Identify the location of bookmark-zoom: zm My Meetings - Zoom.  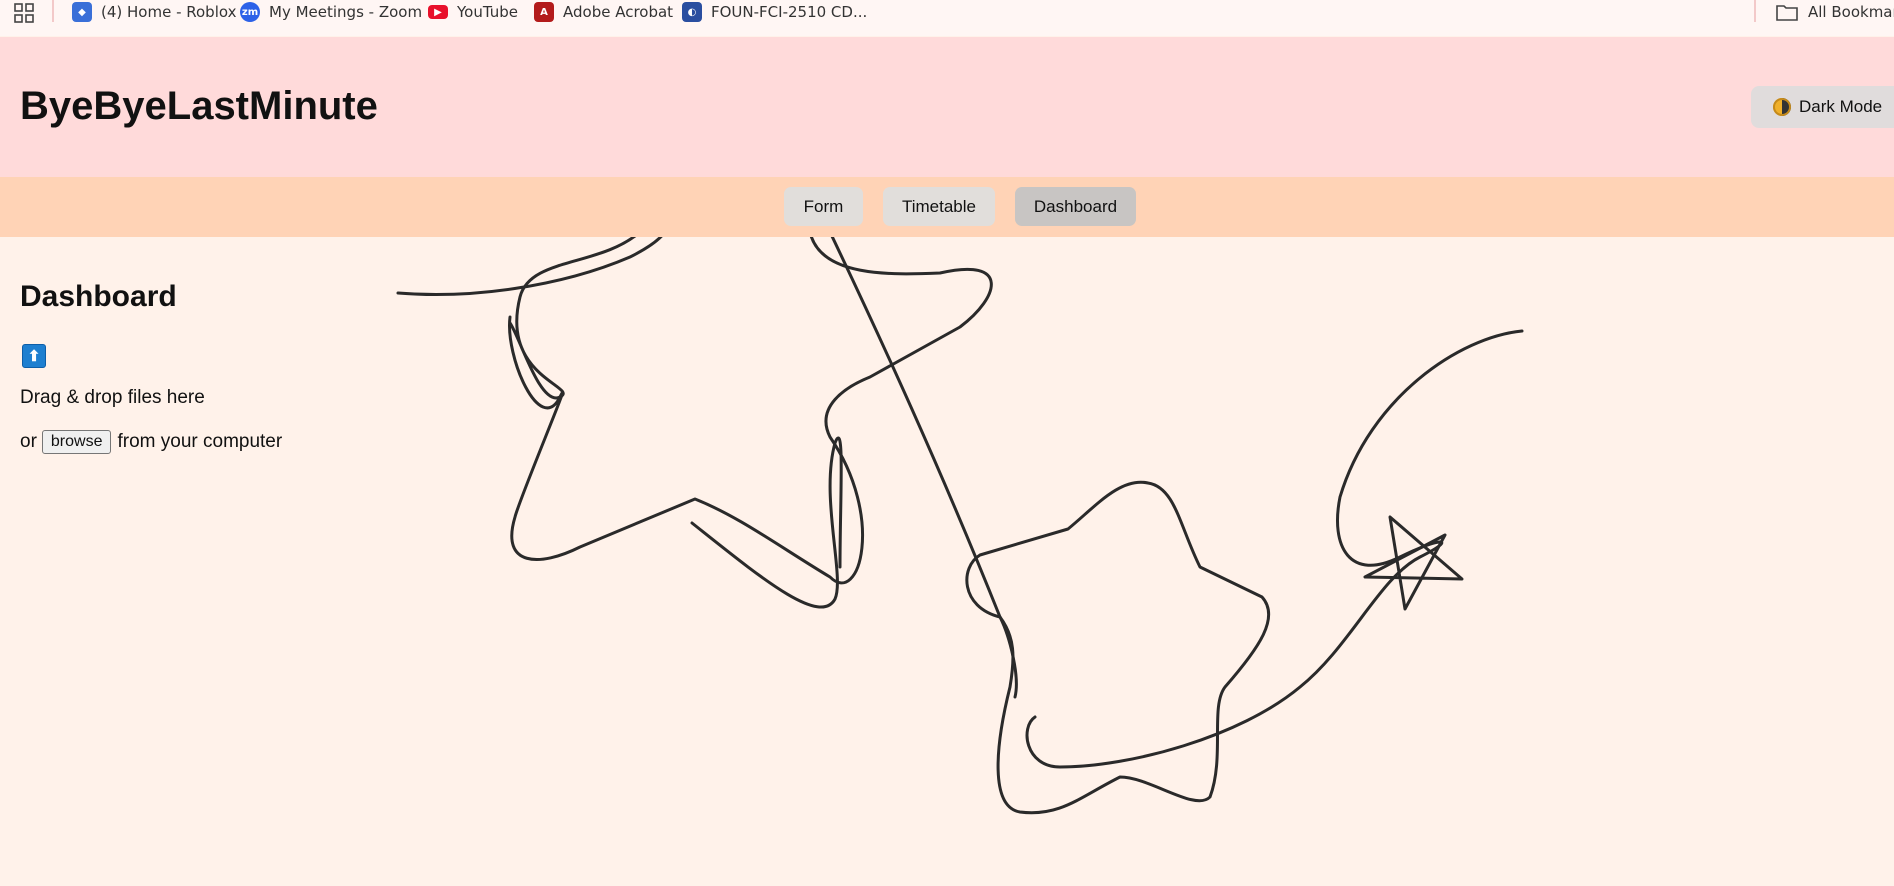
(331, 12).